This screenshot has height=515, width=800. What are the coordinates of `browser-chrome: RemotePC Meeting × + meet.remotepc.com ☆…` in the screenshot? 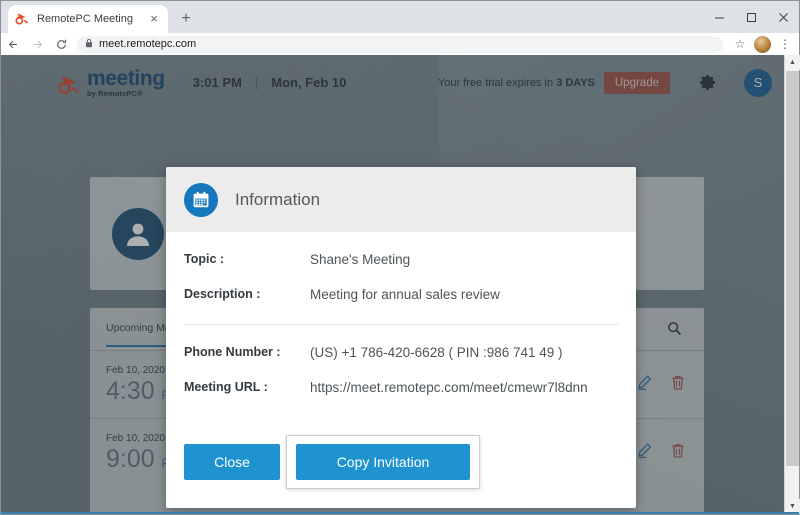 It's located at (400, 28).